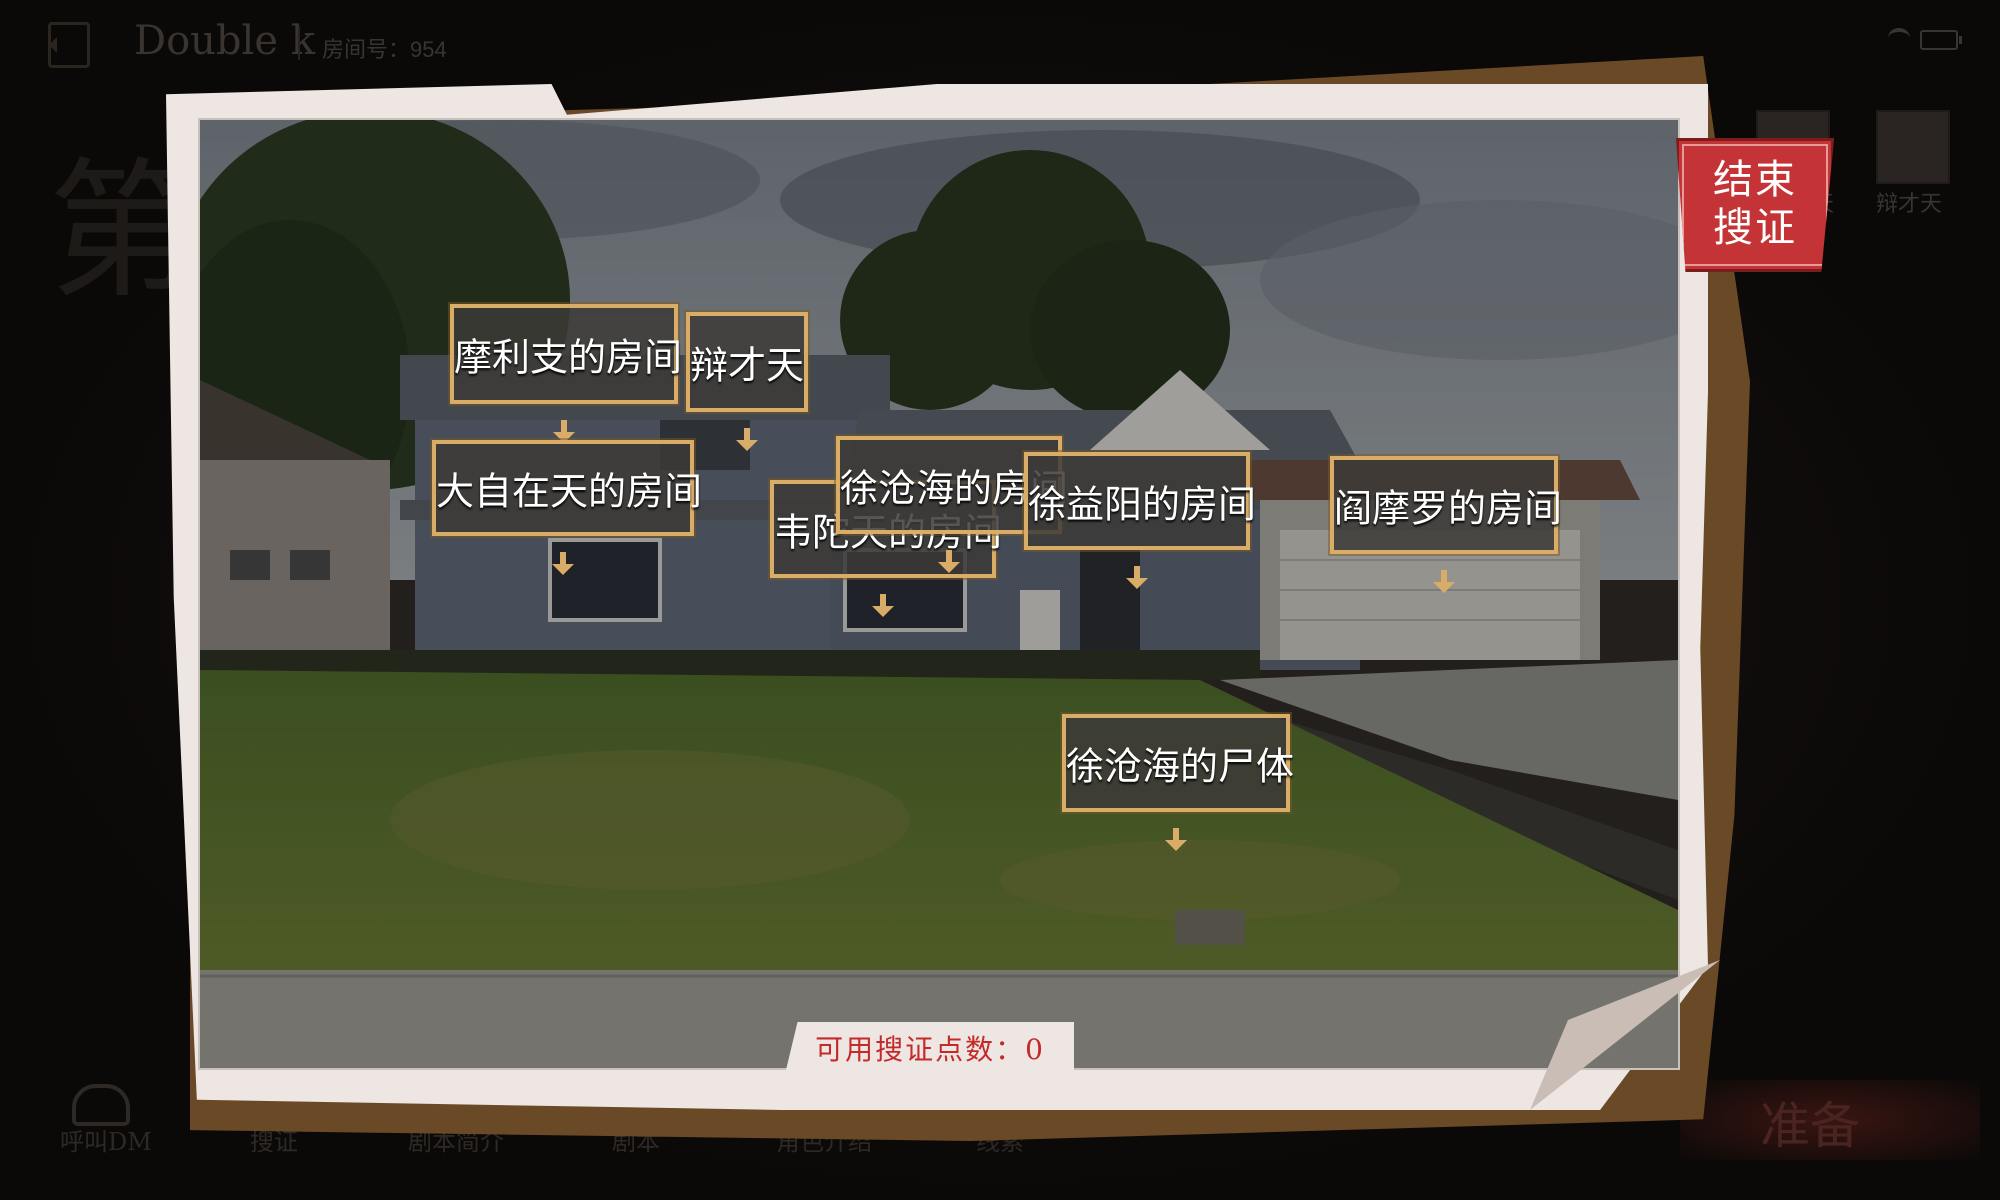 The width and height of the screenshot is (2000, 1200). What do you see at coordinates (1899, 38) in the screenshot?
I see `wifi-icon` at bounding box center [1899, 38].